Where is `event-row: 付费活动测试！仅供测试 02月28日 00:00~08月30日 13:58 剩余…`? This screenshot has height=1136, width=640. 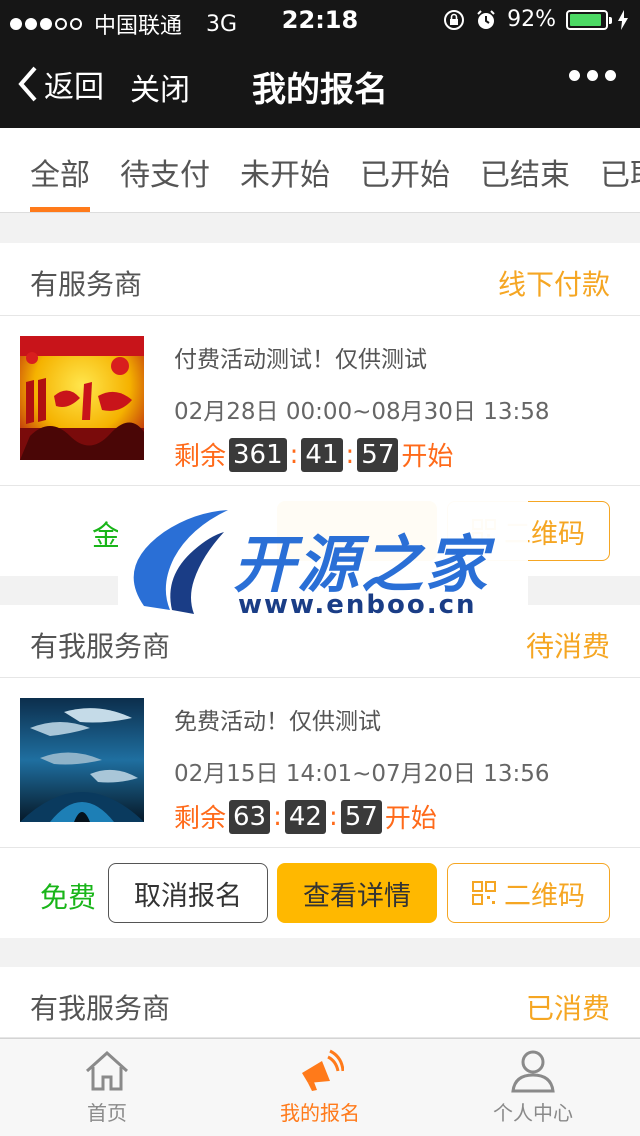
event-row: 付费活动测试！仅供测试 02月28日 00:00~08月30日 13:58 剩余… is located at coordinates (320, 401).